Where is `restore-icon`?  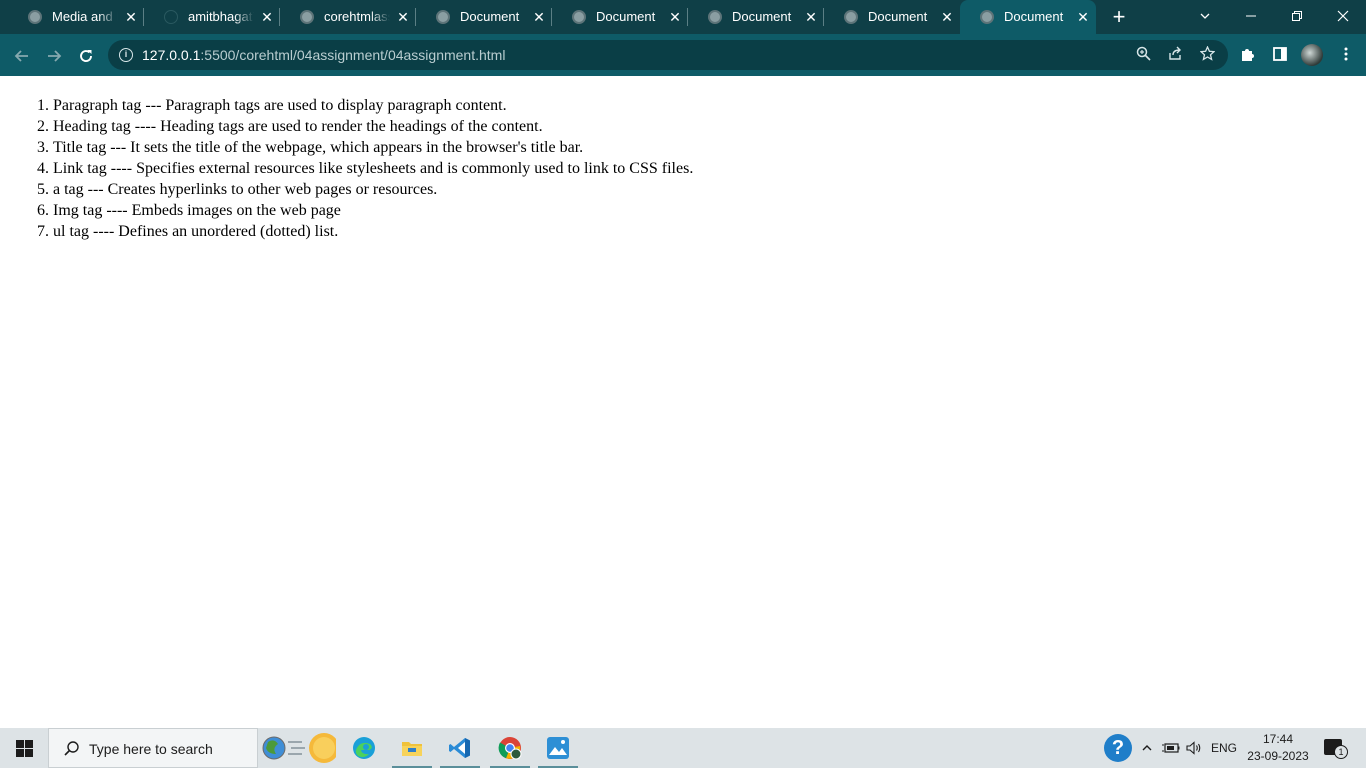 restore-icon is located at coordinates (1297, 16).